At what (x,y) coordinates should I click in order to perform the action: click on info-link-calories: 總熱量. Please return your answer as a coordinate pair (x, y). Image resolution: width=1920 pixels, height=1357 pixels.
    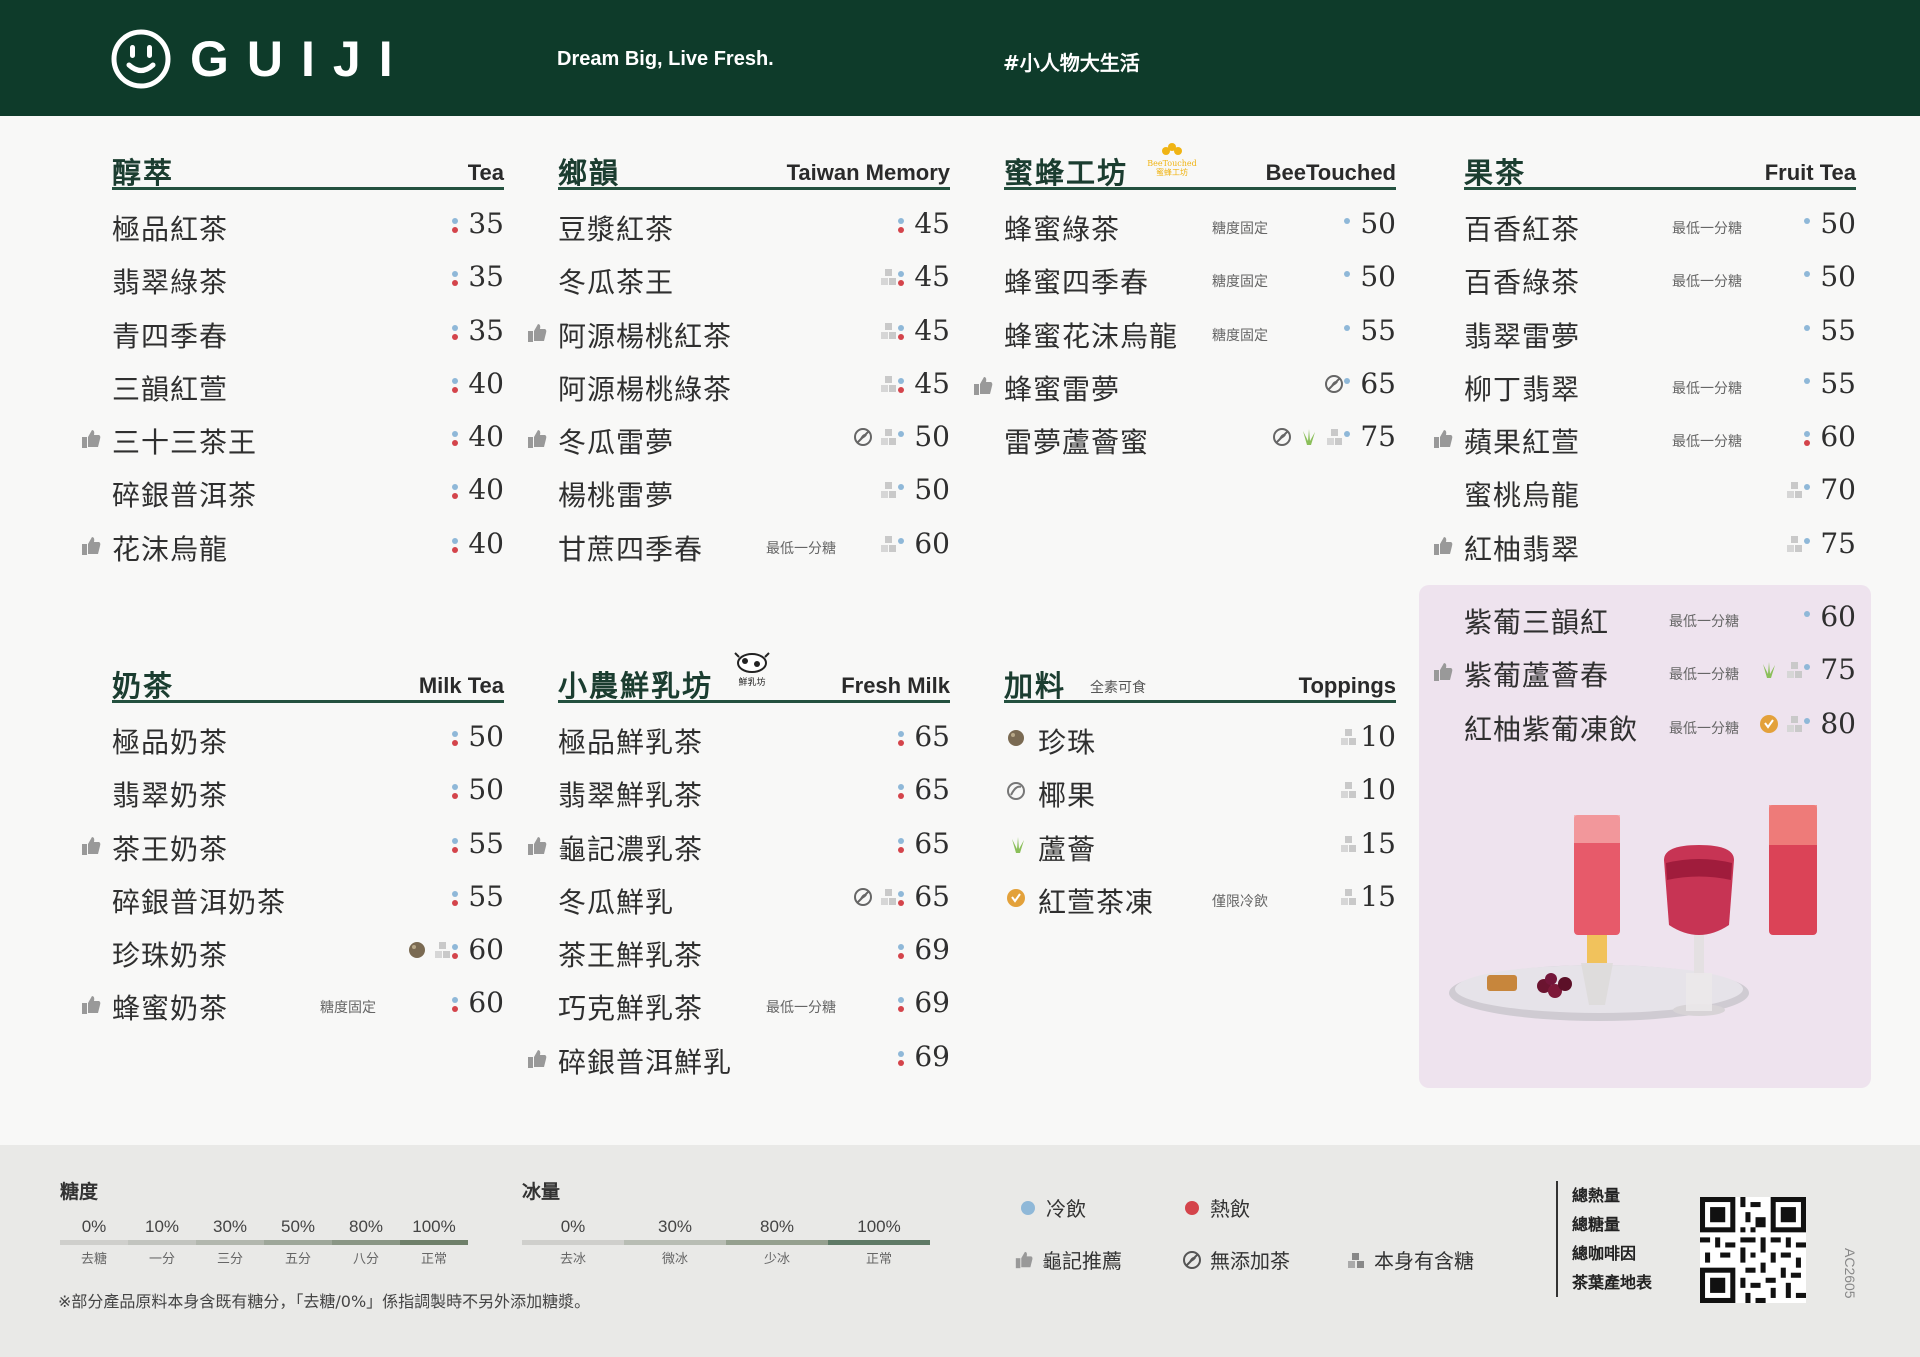
    Looking at the image, I should click on (1626, 1195).